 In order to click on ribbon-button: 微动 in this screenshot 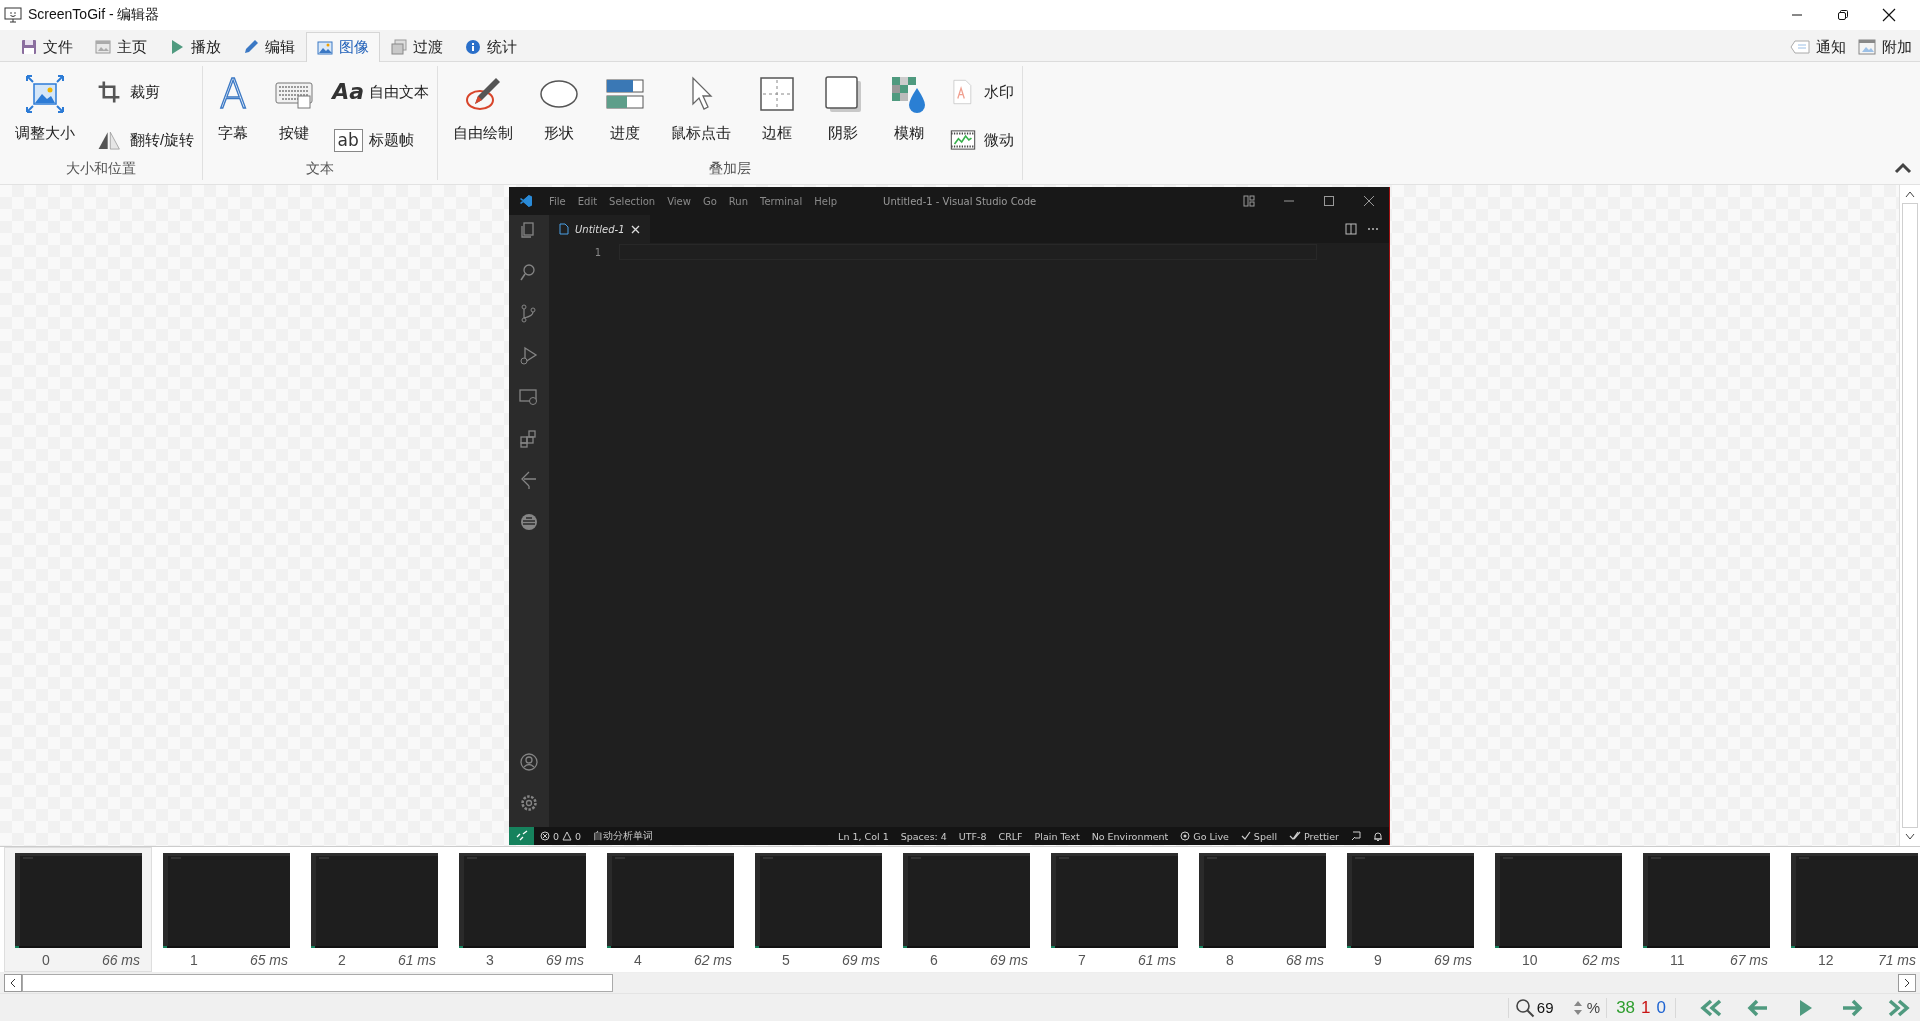, I will do `click(981, 140)`.